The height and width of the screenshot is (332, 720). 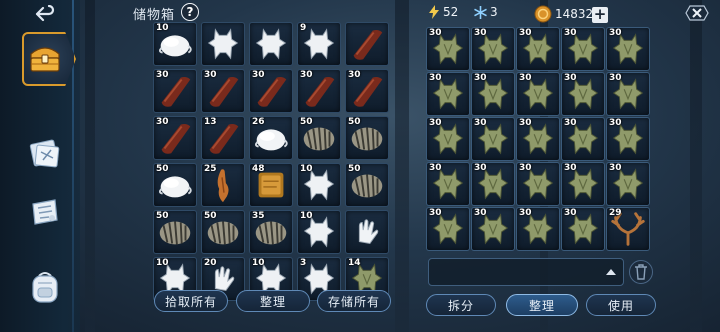 I want to click on help-icon: ?, so click(x=190, y=12).